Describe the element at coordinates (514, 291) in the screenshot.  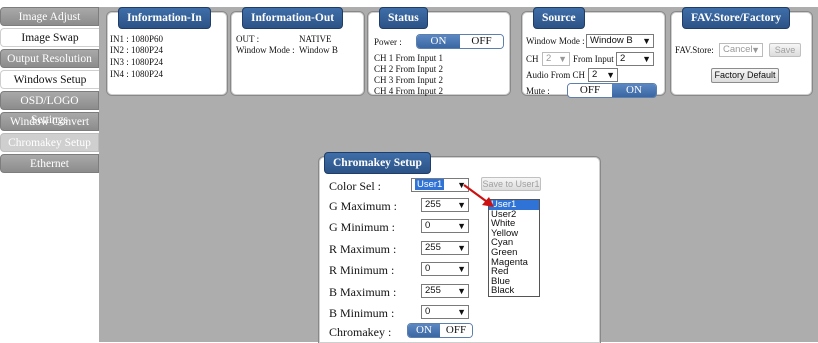
I see `color-option-black: Black` at that location.